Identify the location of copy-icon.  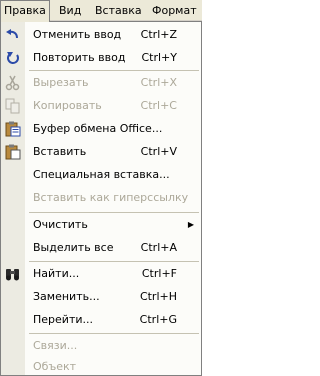
(13, 106).